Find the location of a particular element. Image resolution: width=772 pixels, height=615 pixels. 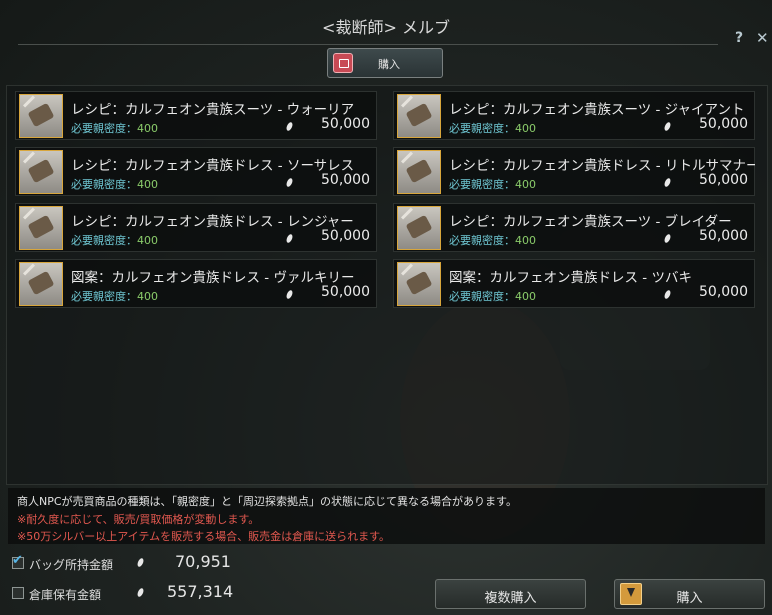

tab-buy-label: 購入 is located at coordinates (389, 64).